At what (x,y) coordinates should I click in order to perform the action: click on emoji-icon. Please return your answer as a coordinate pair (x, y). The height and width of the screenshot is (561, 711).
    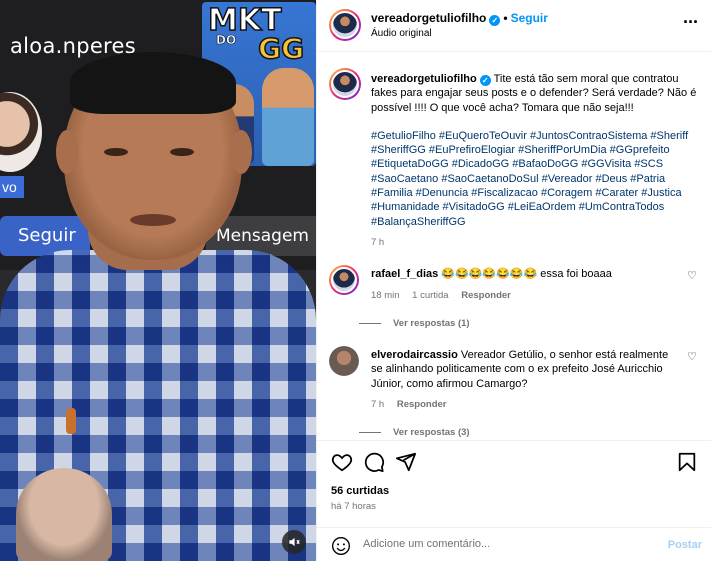
    Looking at the image, I should click on (341, 546).